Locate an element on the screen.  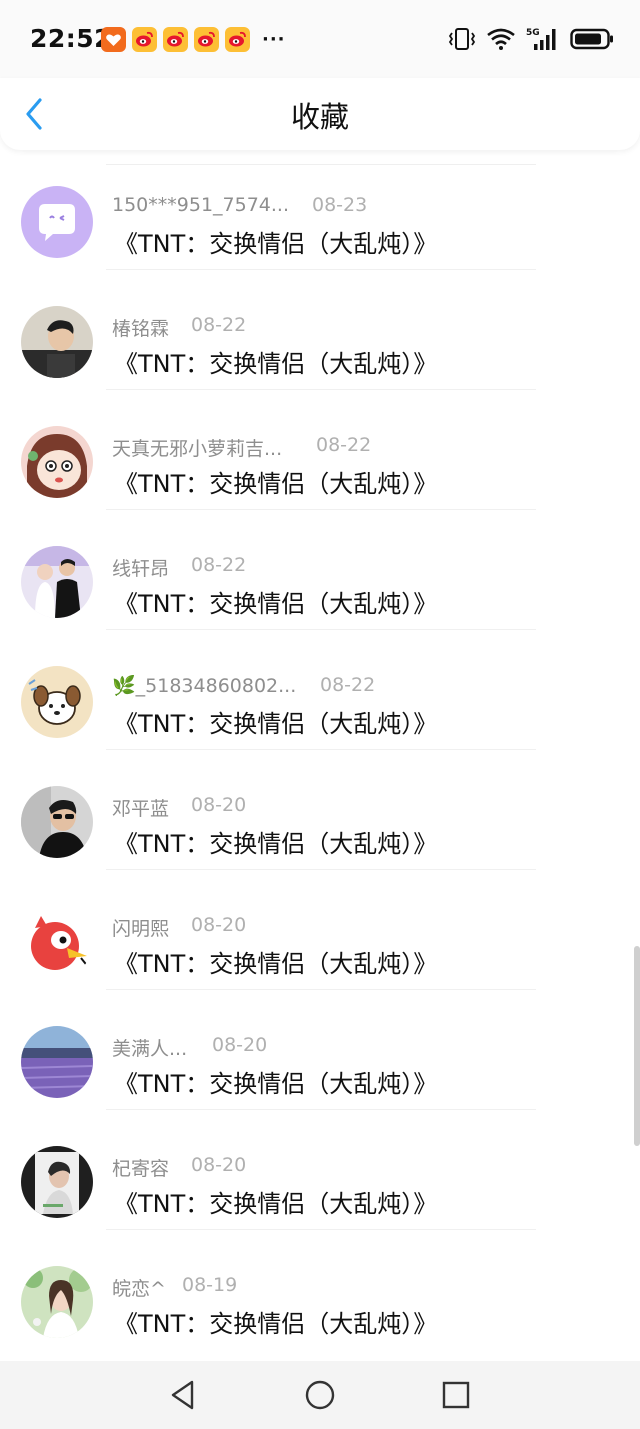
cartoon-girl-avatar-icon is located at coordinates (57, 462).